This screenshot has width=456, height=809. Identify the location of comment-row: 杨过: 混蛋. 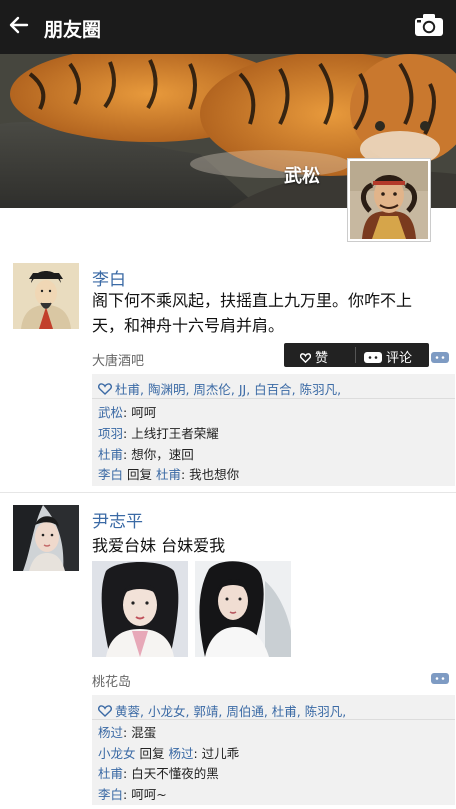
(127, 731).